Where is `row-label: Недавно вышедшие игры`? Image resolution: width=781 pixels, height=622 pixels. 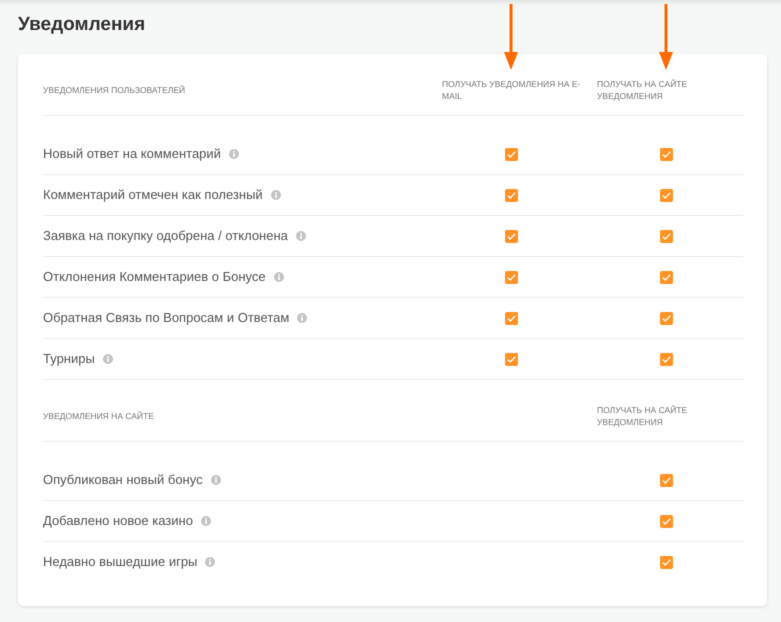
row-label: Недавно вышедшие игры is located at coordinates (120, 562).